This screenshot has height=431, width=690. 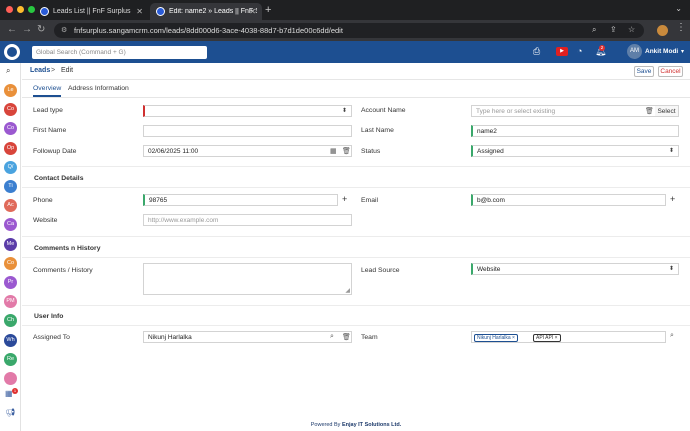 I want to click on module-ti-item: Ti, so click(x=10, y=186).